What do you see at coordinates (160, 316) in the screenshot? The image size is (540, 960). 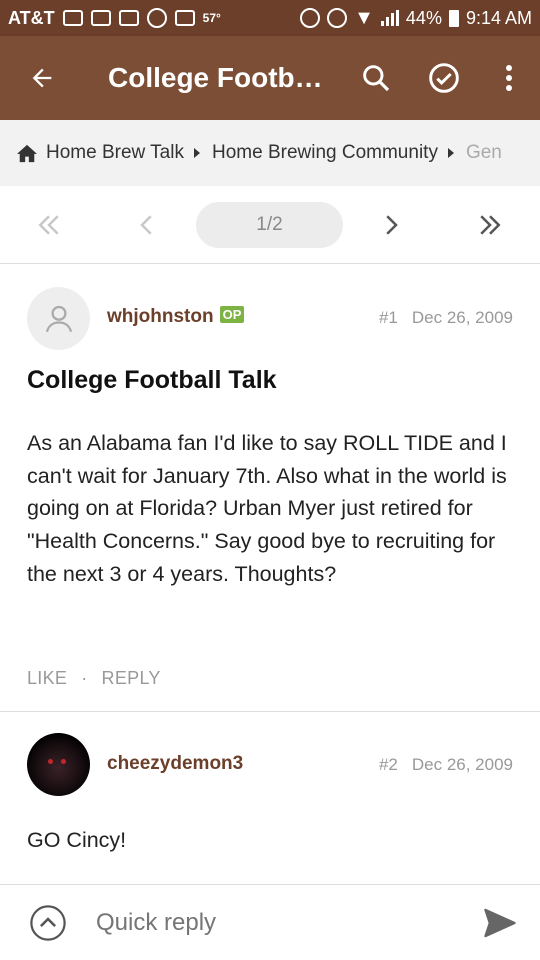 I see `username-text: whjohnston` at bounding box center [160, 316].